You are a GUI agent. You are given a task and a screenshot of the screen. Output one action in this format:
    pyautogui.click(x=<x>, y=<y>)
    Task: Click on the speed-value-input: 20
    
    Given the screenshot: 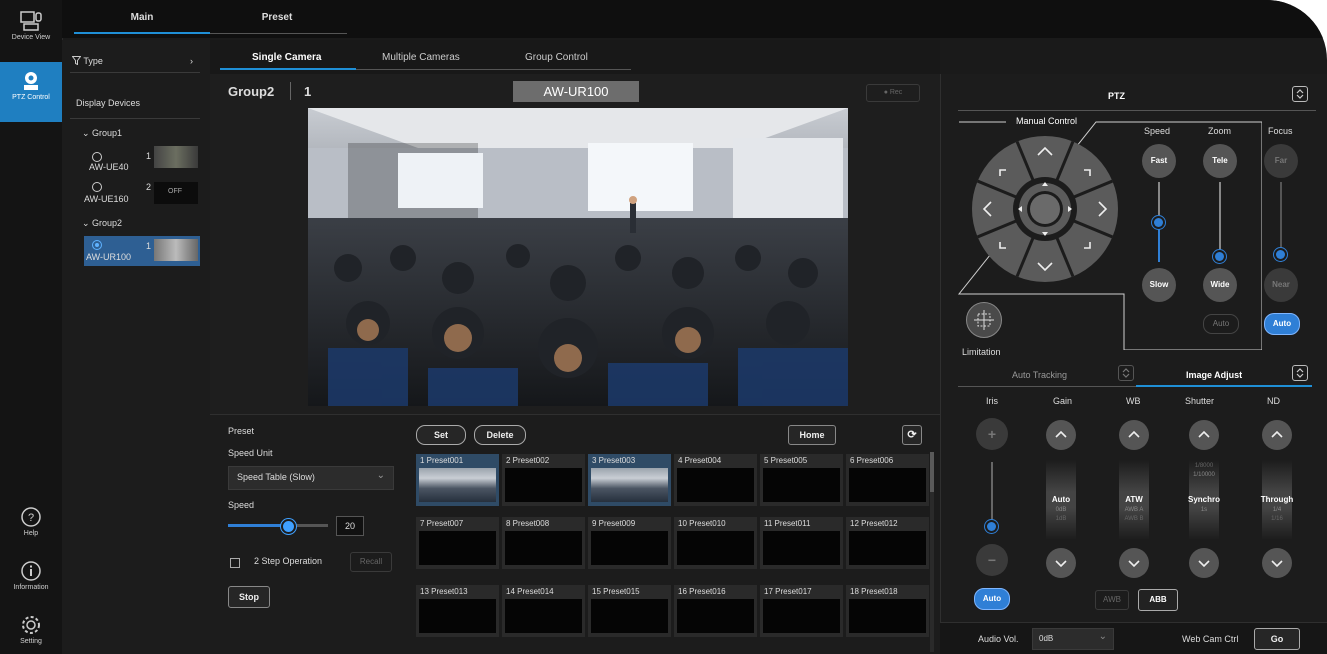 What is the action you would take?
    pyautogui.click(x=350, y=526)
    